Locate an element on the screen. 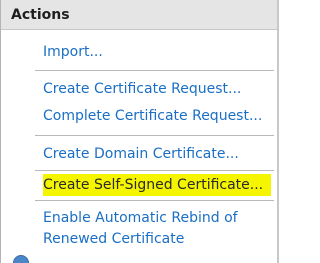 This screenshot has width=320, height=263. actions-title: Actions is located at coordinates (40, 15).